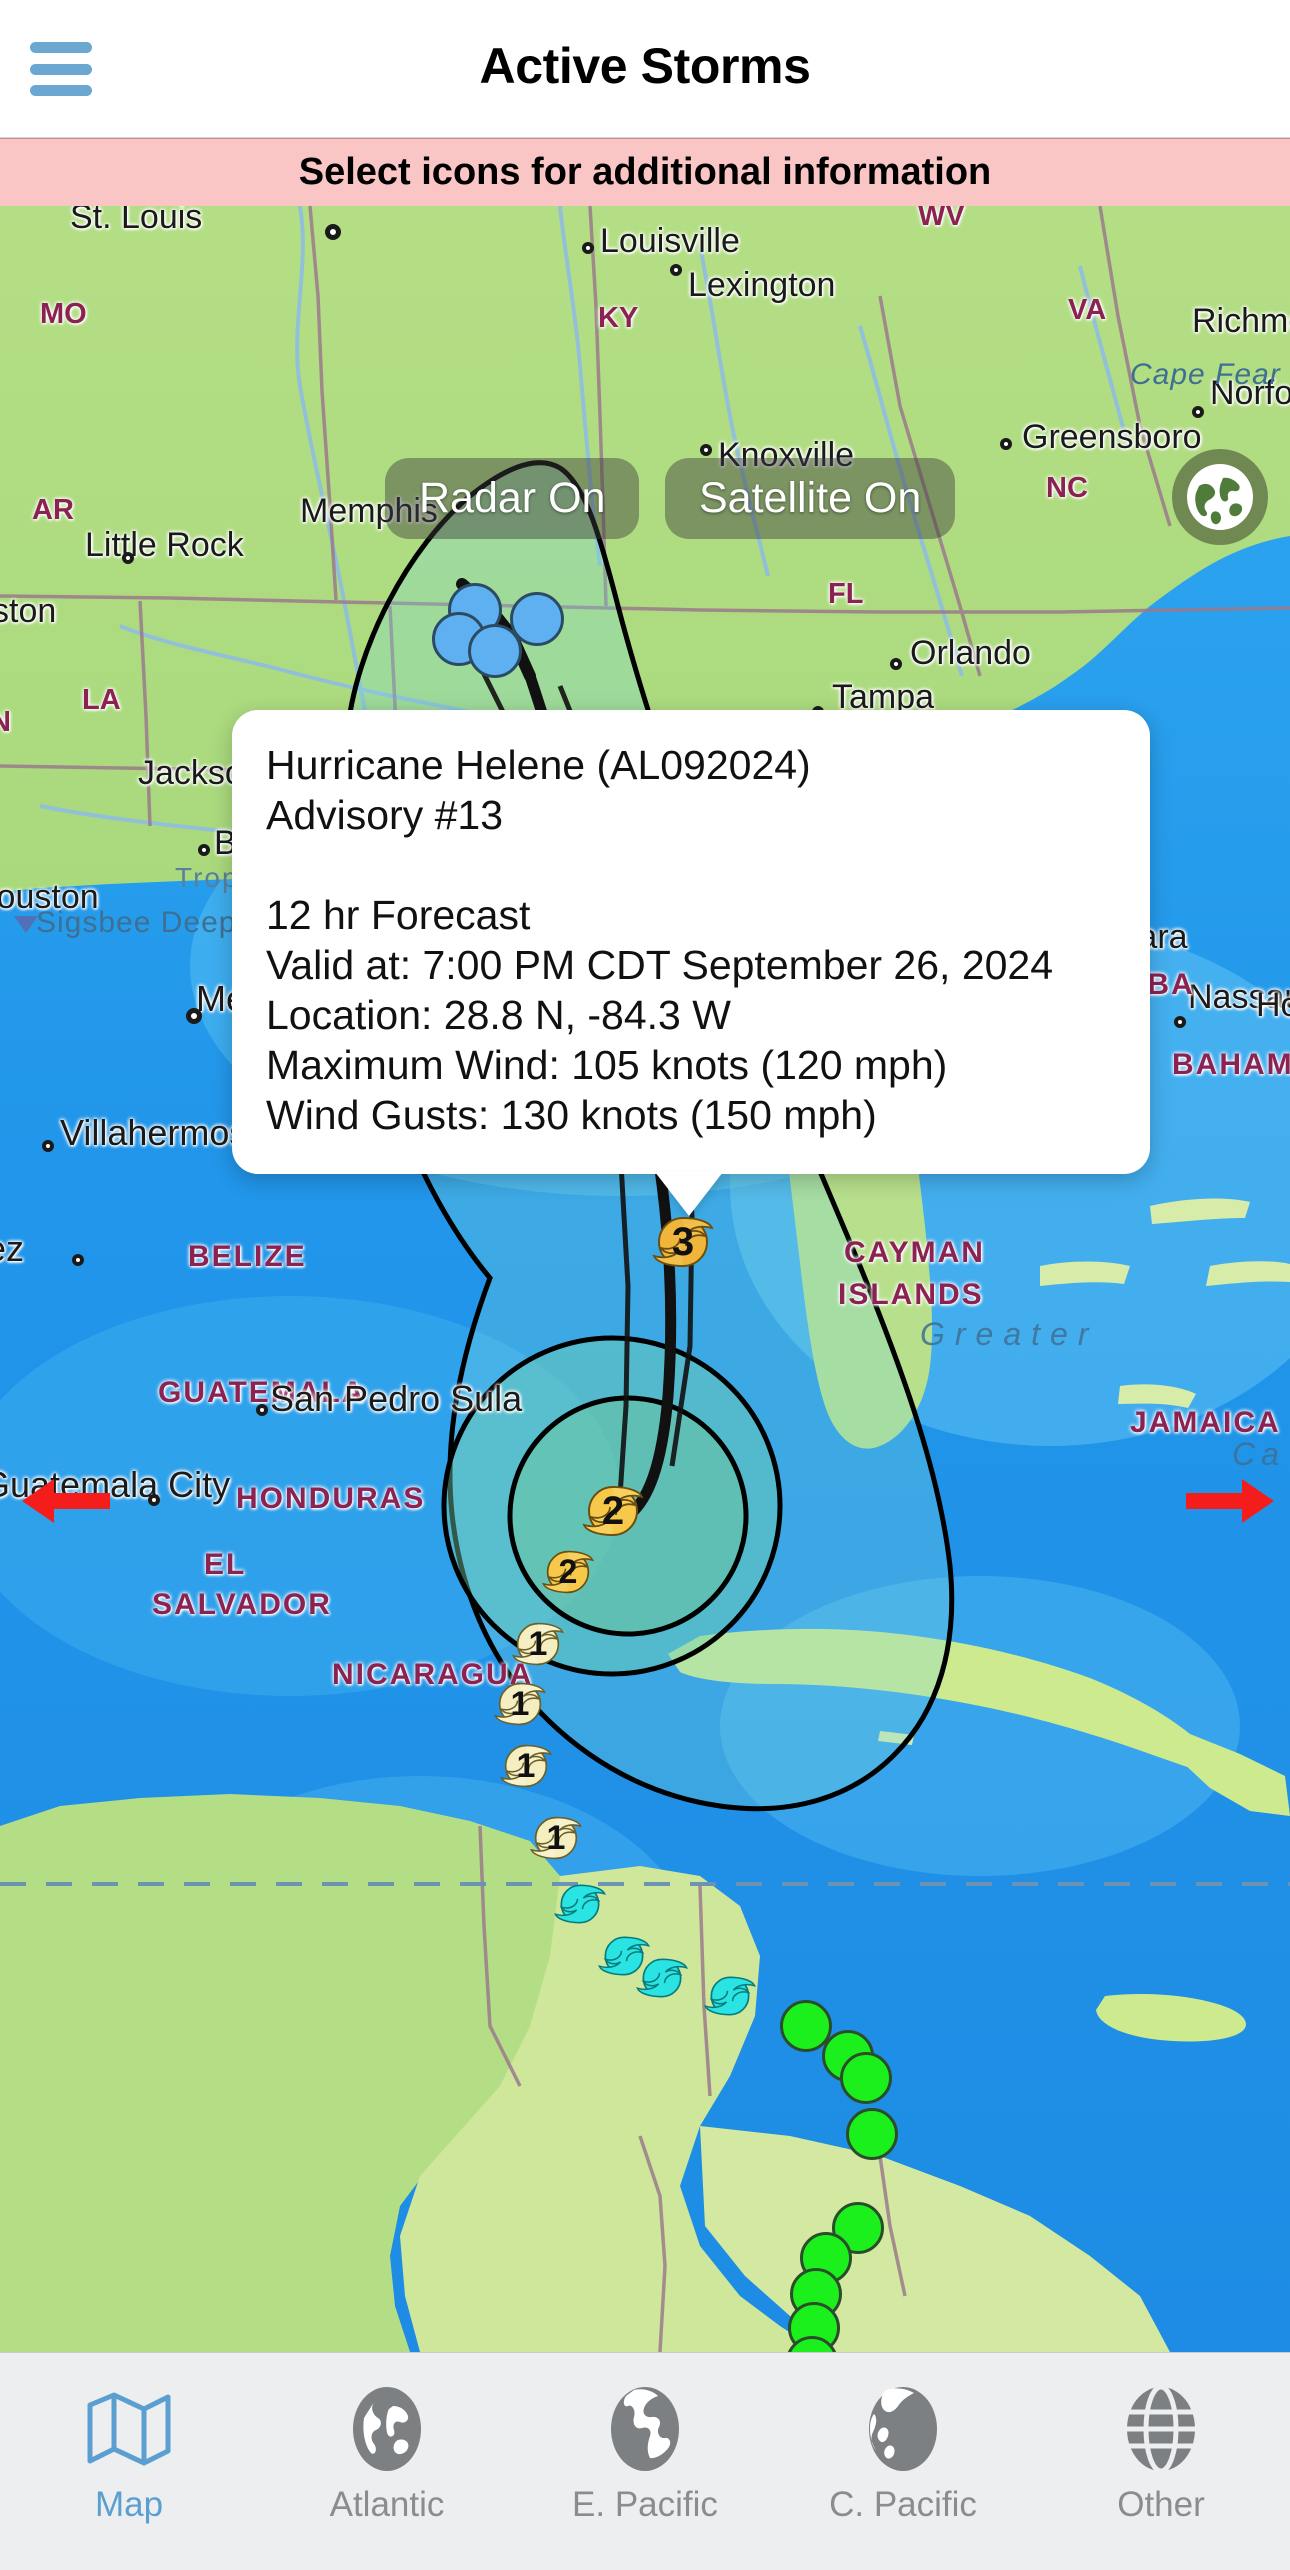 The width and height of the screenshot is (1290, 2570). I want to click on popup-advisory-number: Advisory #13, so click(385, 815).